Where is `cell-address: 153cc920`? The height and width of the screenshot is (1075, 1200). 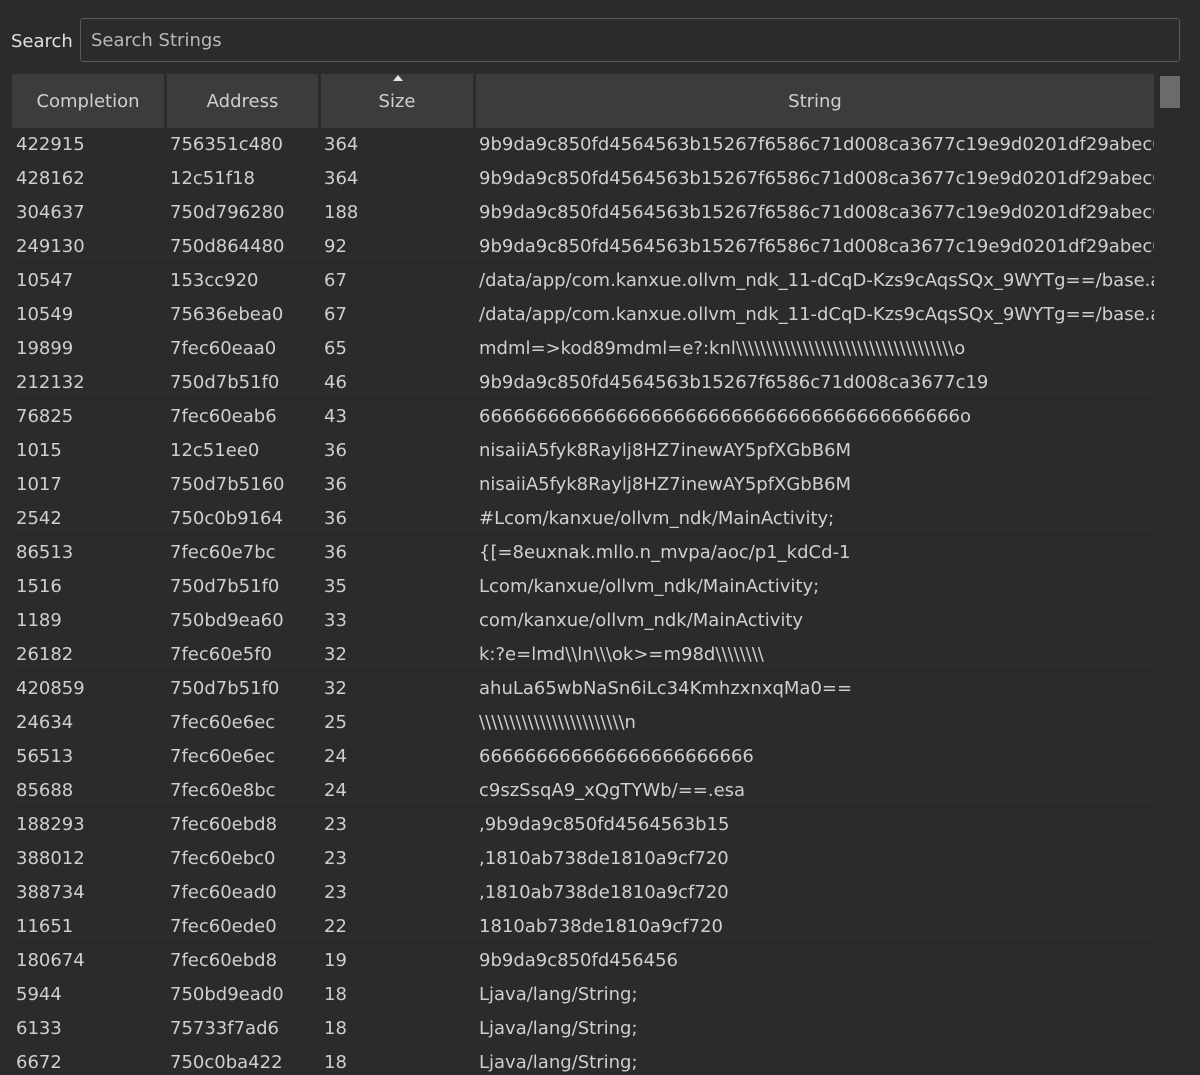
cell-address: 153cc920 is located at coordinates (214, 280).